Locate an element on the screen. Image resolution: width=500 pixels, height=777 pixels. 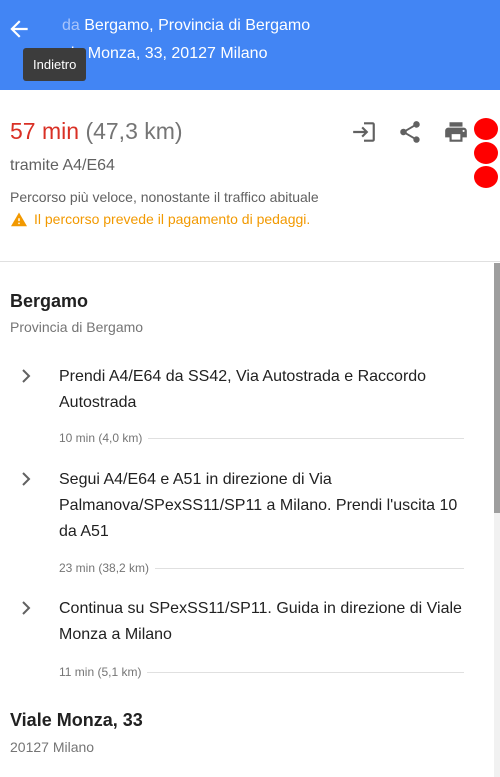
share-icon is located at coordinates (410, 132).